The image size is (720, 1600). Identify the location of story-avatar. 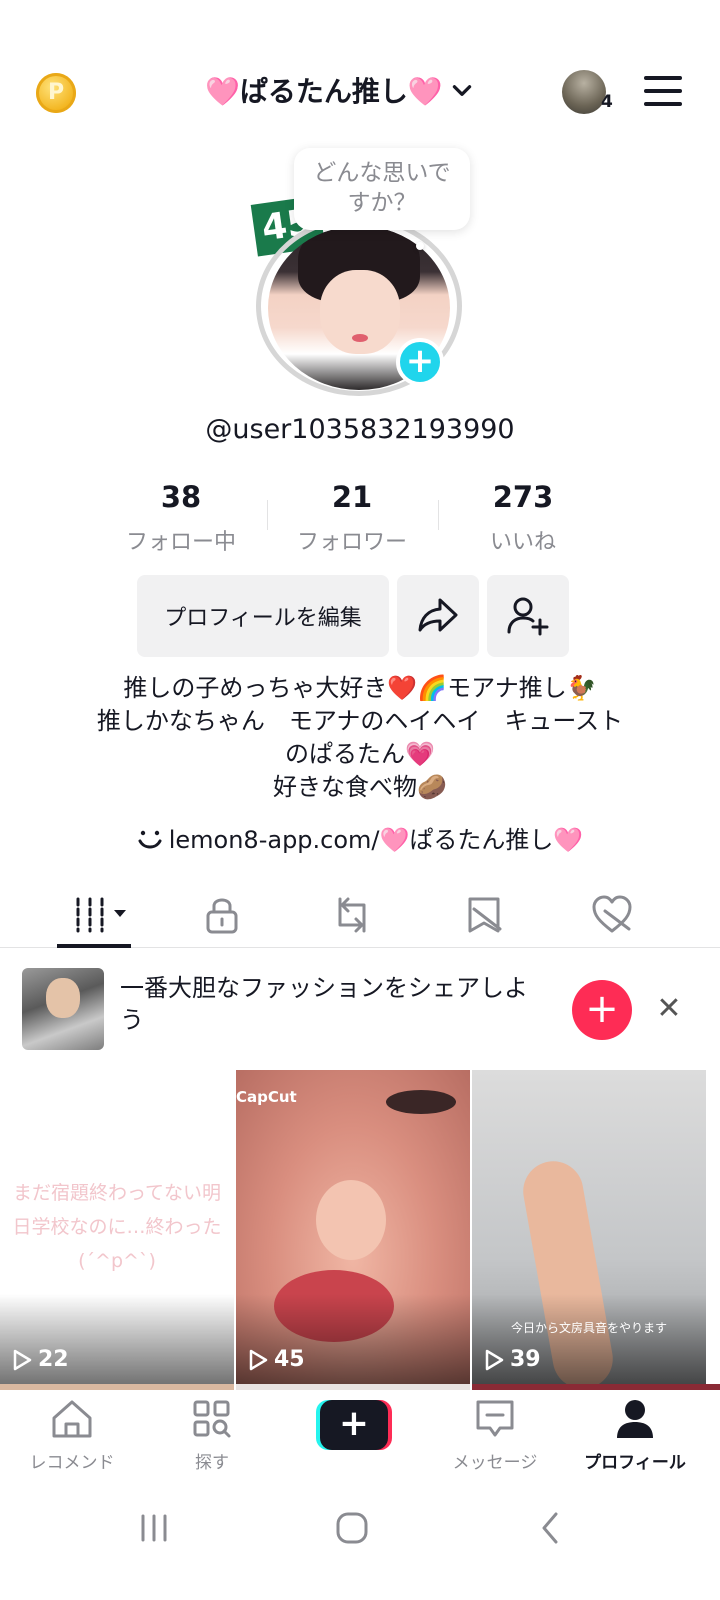
(584, 92).